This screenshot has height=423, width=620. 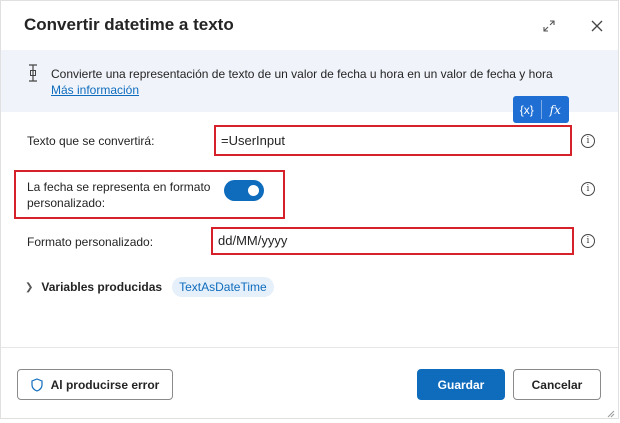 I want to click on cancel-button: Cancelar, so click(x=557, y=384).